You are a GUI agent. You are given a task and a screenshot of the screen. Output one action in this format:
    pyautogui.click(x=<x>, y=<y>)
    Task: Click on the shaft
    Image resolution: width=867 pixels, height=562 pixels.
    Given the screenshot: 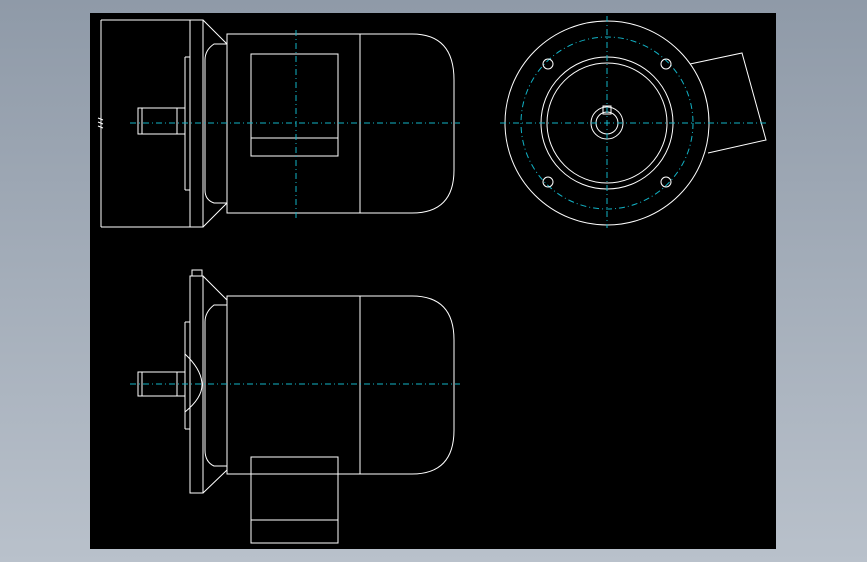 What is the action you would take?
    pyautogui.click(x=161, y=121)
    